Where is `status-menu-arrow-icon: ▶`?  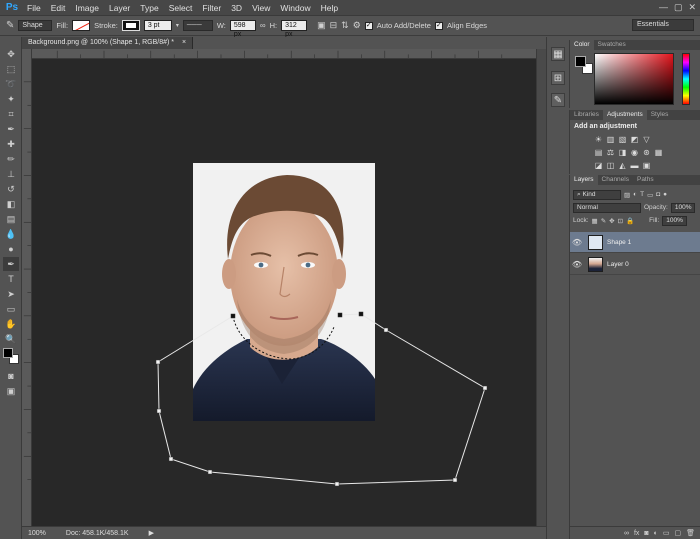
status-menu-arrow-icon: ▶ is located at coordinates (151, 533).